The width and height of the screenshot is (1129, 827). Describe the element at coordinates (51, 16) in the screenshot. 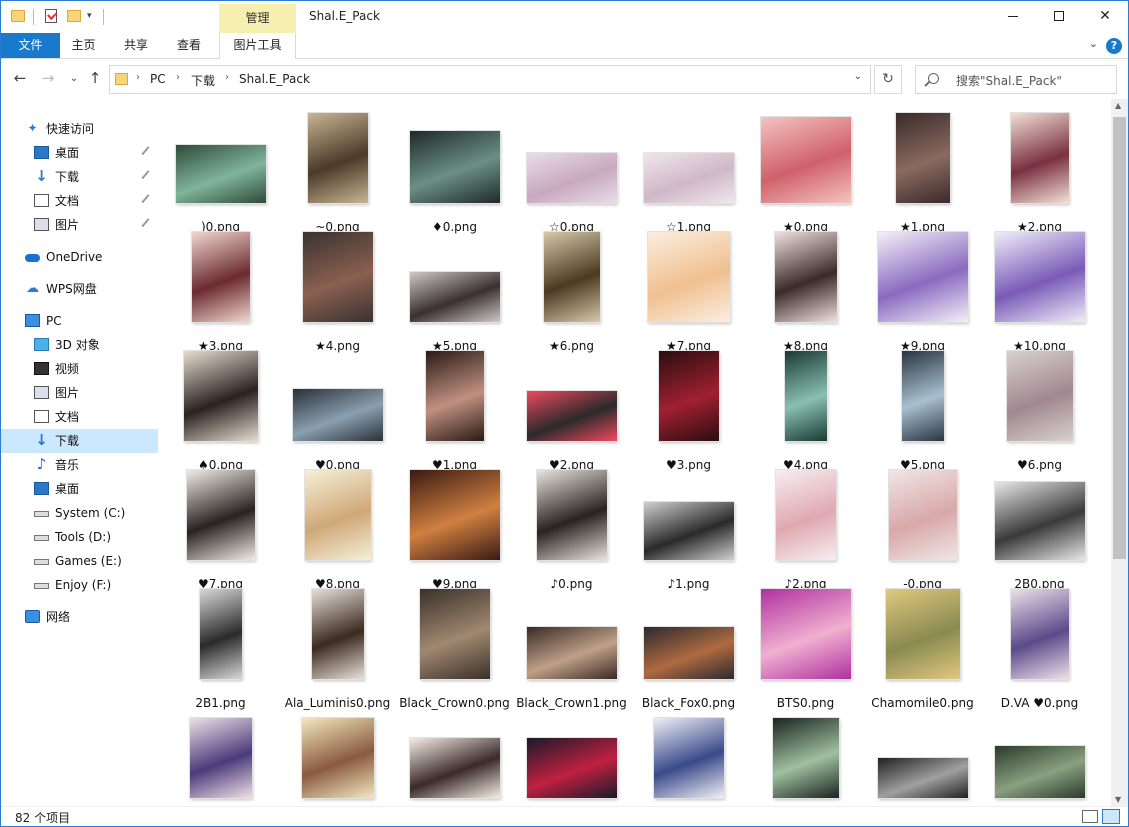

I see `properties-icon` at that location.